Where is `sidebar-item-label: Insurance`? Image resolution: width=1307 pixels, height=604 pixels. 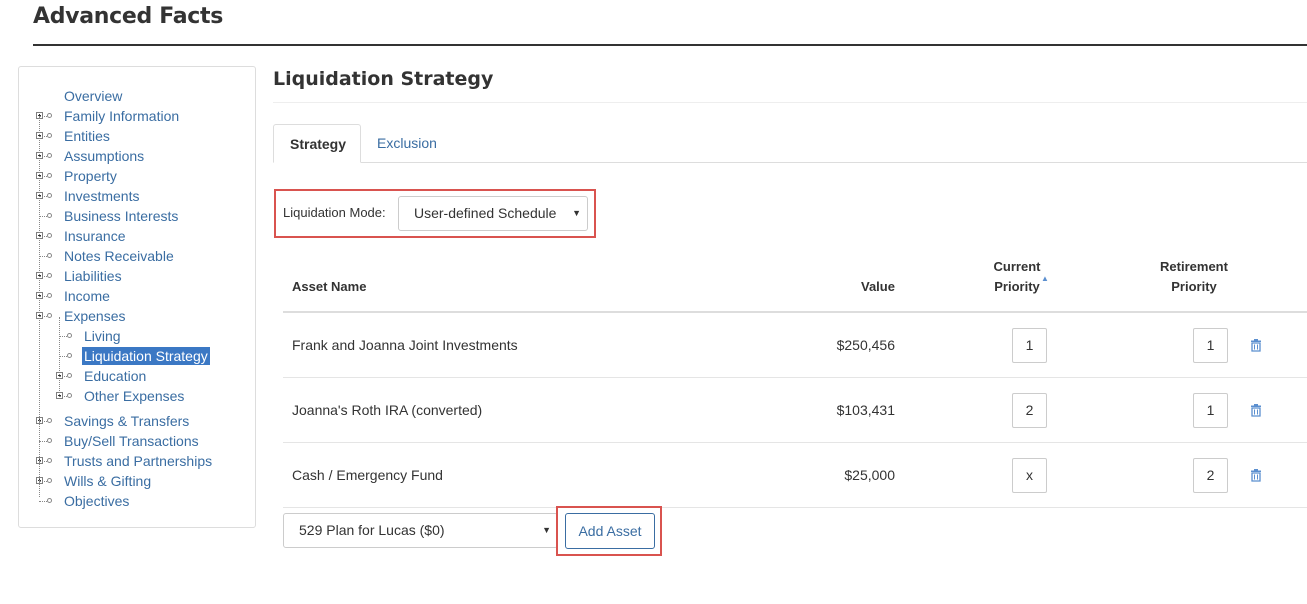 sidebar-item-label: Insurance is located at coordinates (95, 236).